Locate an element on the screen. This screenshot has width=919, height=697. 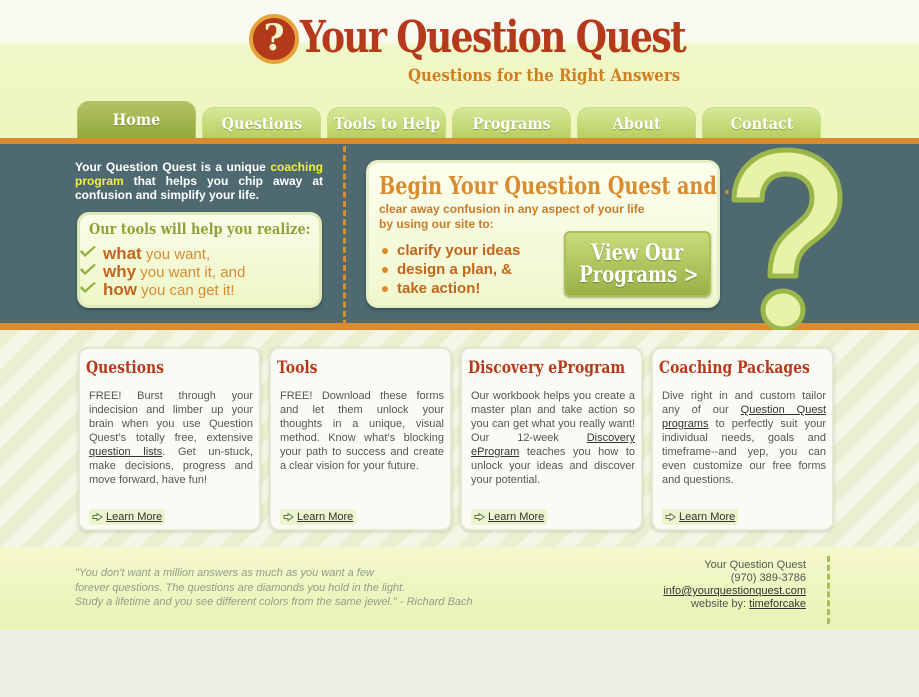
tab-home: Home is located at coordinates (136, 119).